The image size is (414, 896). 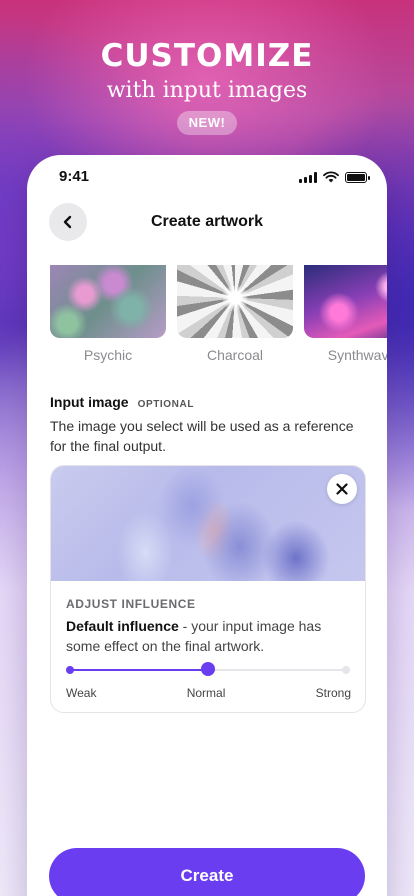 I want to click on style-option-psychic: Psychic, so click(x=108, y=314).